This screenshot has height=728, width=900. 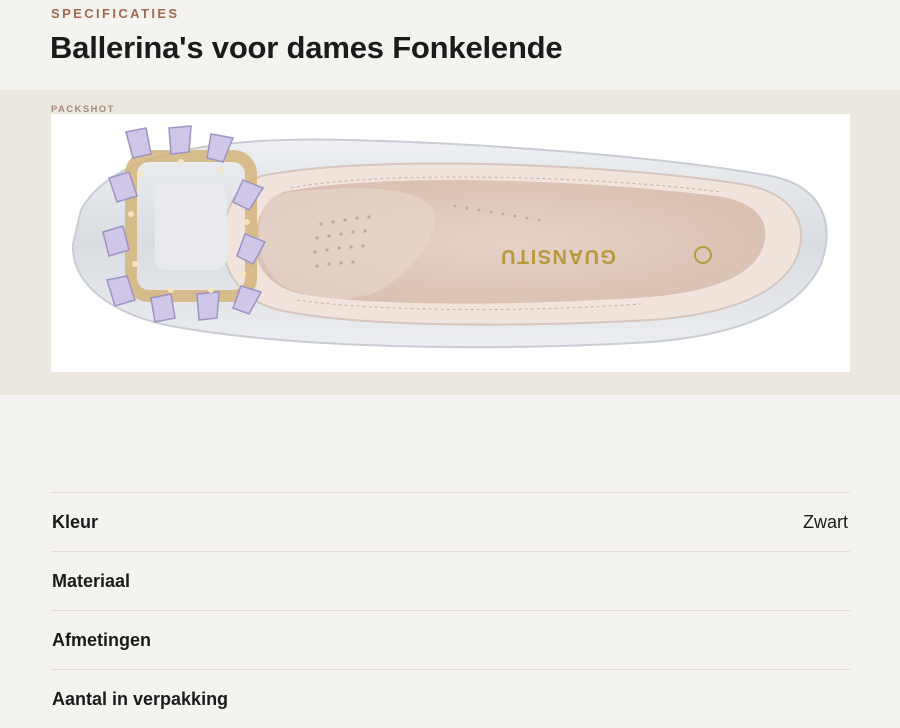 What do you see at coordinates (825, 521) in the screenshot?
I see `spec-value: Zwart` at bounding box center [825, 521].